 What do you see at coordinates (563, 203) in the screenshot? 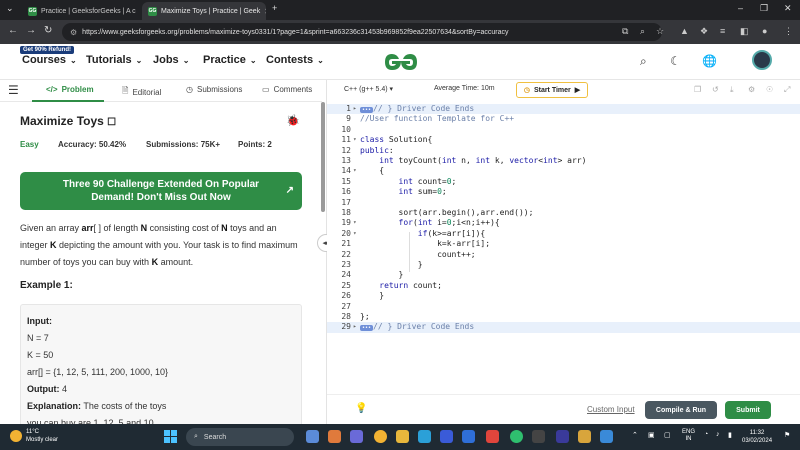
I see `code-line: 17` at bounding box center [563, 203].